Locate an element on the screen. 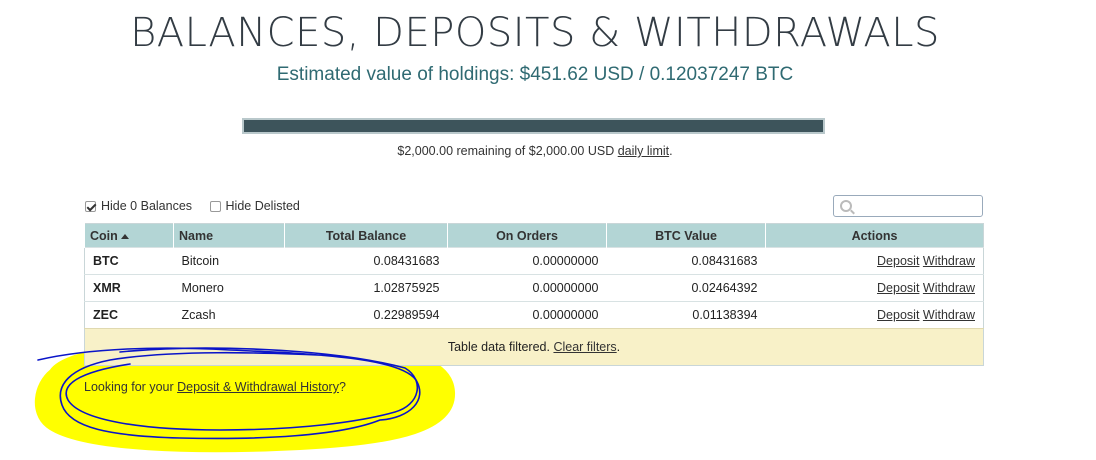 This screenshot has height=460, width=1096. limit-suffix: . is located at coordinates (671, 151).